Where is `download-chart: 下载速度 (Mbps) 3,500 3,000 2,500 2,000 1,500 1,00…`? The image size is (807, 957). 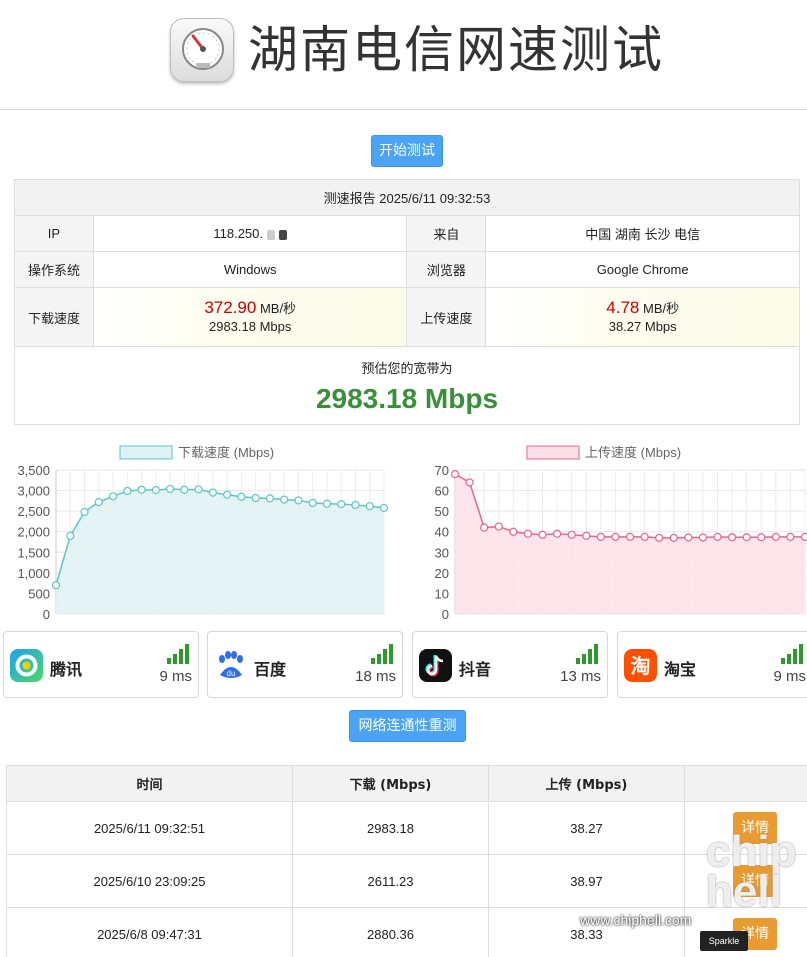
download-chart: 下载速度 (Mbps) 3,500 3,000 2,500 2,000 1,500 1,00… is located at coordinates (200, 530).